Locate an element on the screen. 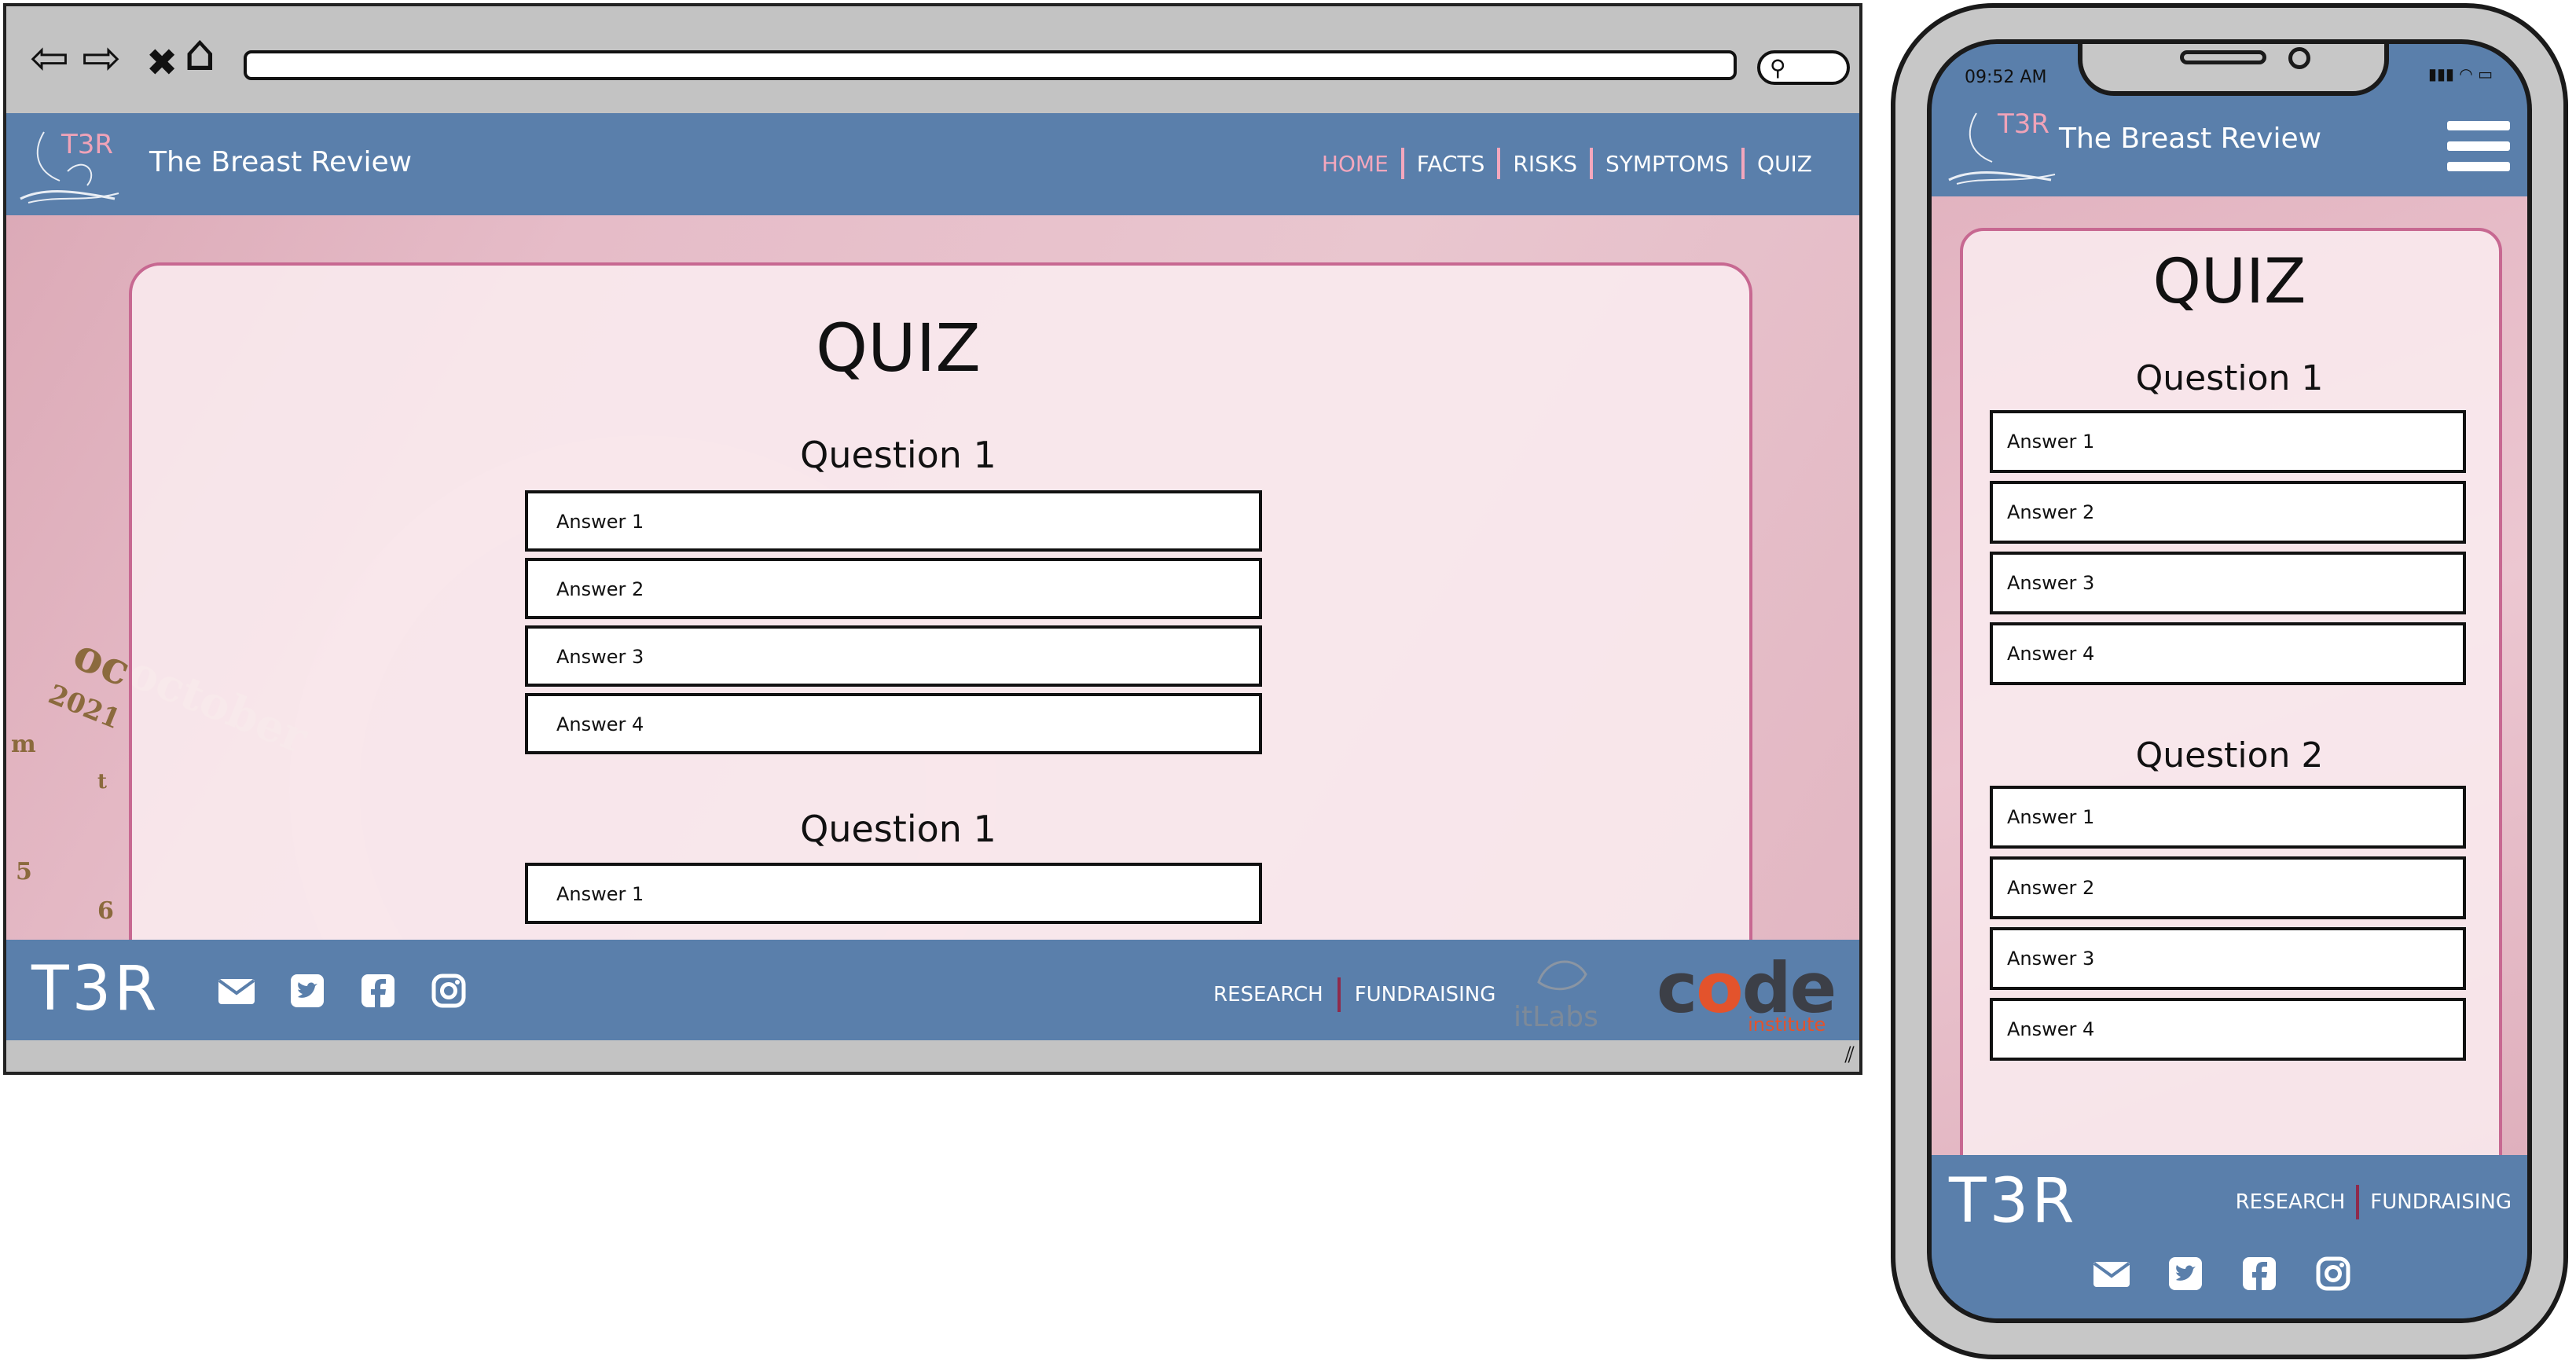  answer-option: Answer 4 is located at coordinates (894, 723).